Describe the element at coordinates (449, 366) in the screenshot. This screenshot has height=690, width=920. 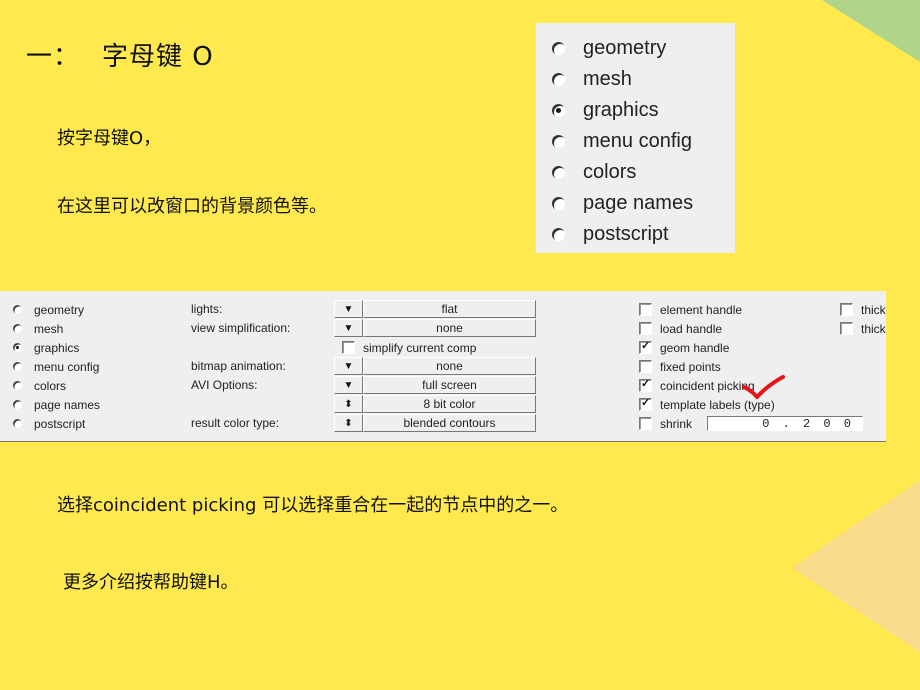
I see `bitmap-animation-value: none` at that location.